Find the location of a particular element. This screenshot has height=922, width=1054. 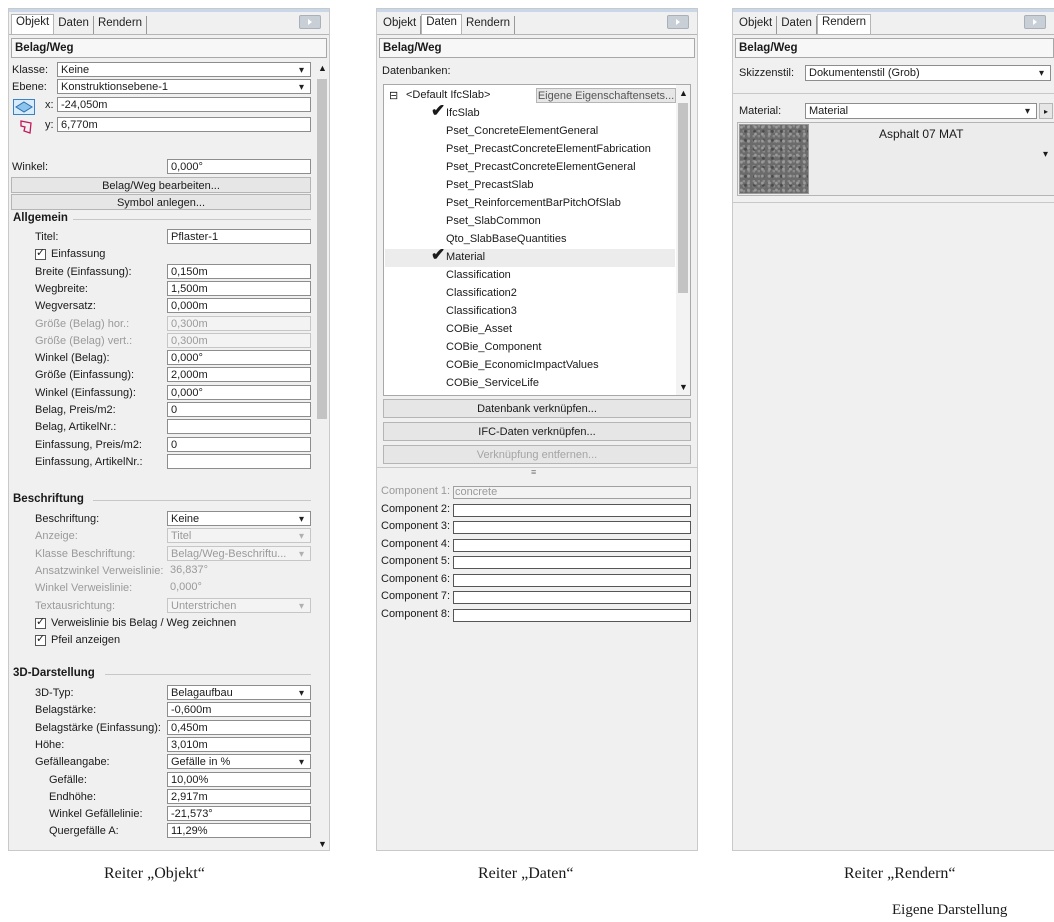

database-item: Pset_ReinforcementBarPitchOfSlab is located at coordinates (533, 203).